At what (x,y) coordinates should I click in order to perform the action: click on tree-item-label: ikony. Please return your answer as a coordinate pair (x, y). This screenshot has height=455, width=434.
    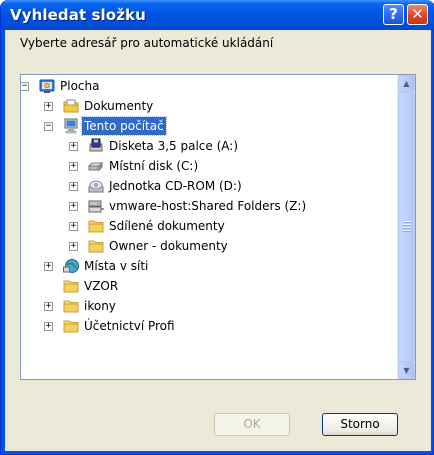
    Looking at the image, I should click on (100, 306).